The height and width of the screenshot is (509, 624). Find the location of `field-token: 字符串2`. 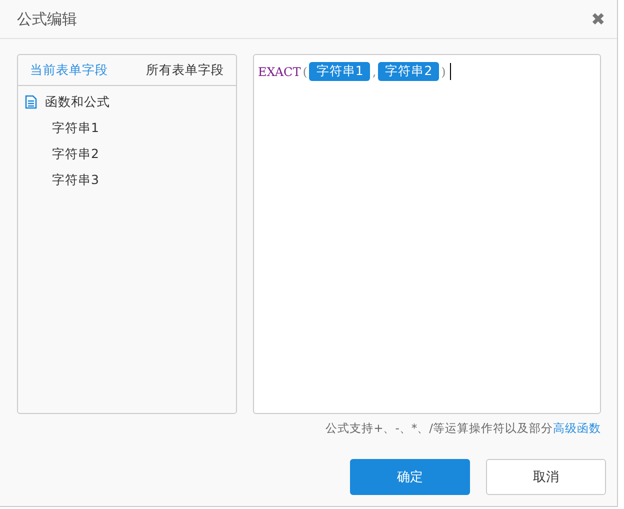

field-token: 字符串2 is located at coordinates (409, 71).